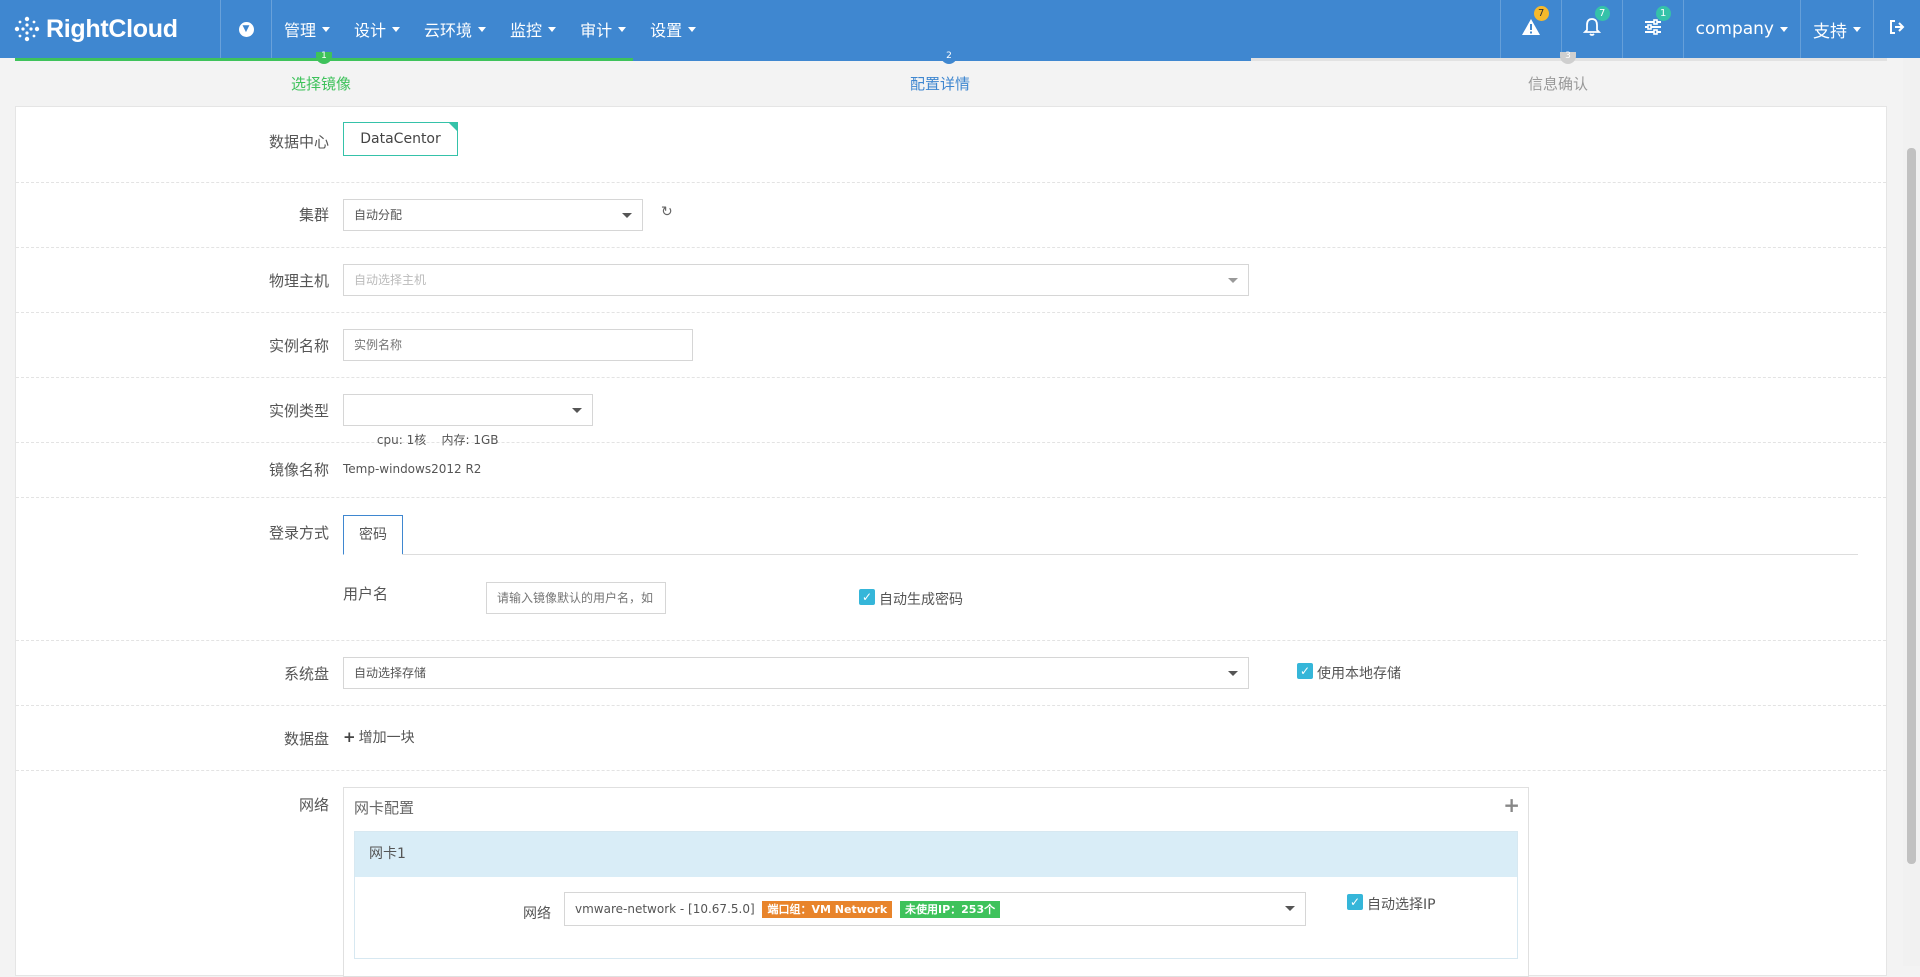 This screenshot has width=1920, height=977. Describe the element at coordinates (921, 599) in the screenshot. I see `auto-password-label: 自动生成密码` at that location.